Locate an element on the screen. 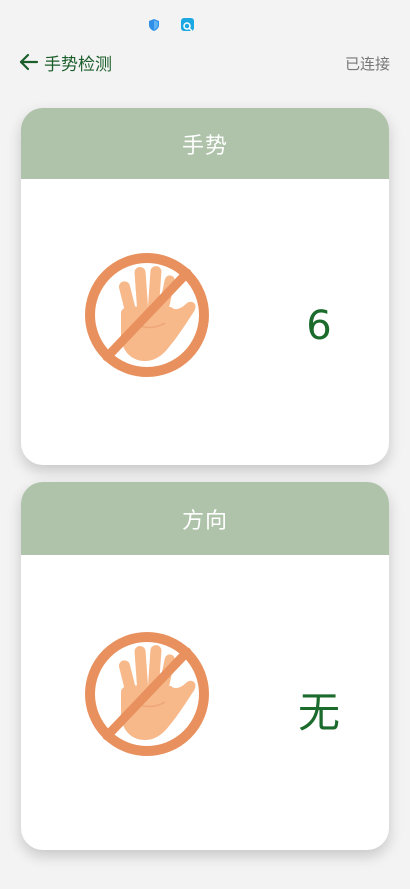 This screenshot has height=889, width=410. status-bar is located at coordinates (205, 20).